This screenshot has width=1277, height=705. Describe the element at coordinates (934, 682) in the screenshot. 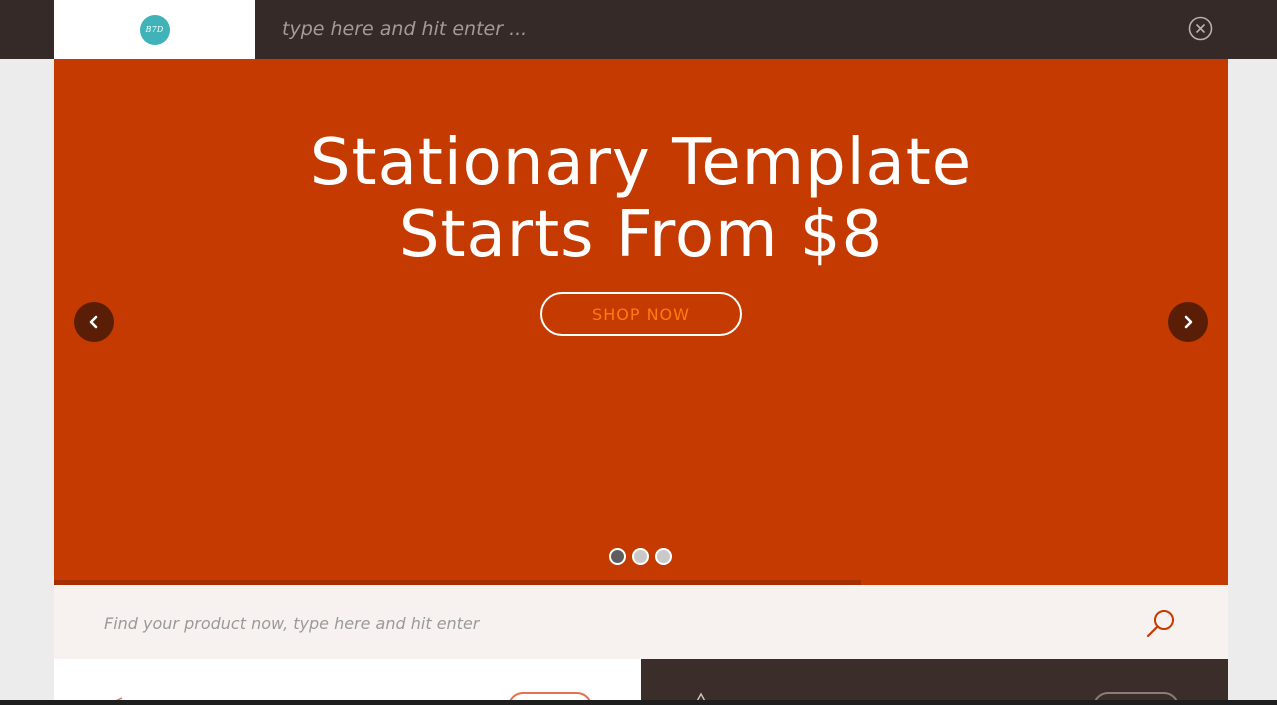

I see `promo-panel-right` at that location.